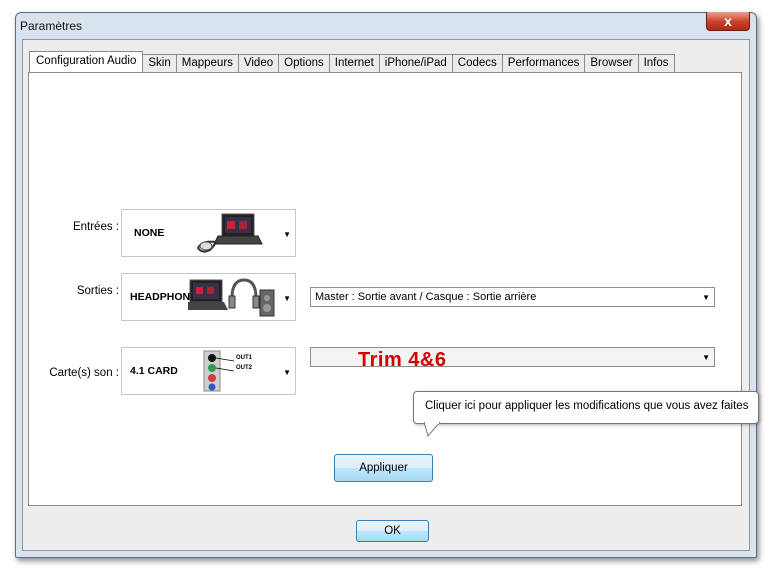  What do you see at coordinates (611, 63) in the screenshot?
I see `tab-browser: Browser` at bounding box center [611, 63].